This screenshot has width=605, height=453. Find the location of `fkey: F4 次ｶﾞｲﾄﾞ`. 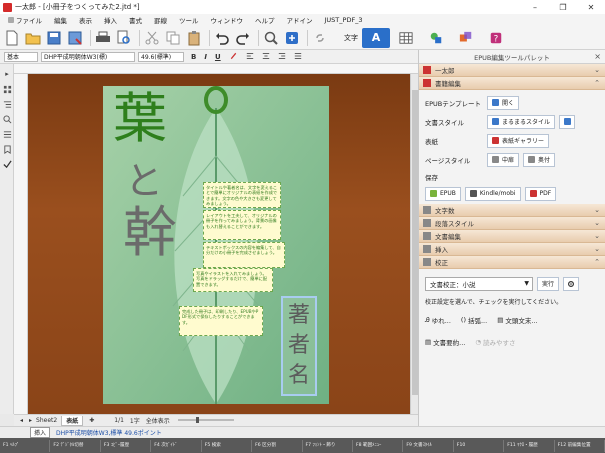

fkey: F4 次ｶﾞｲﾄﾞ is located at coordinates (176, 445).